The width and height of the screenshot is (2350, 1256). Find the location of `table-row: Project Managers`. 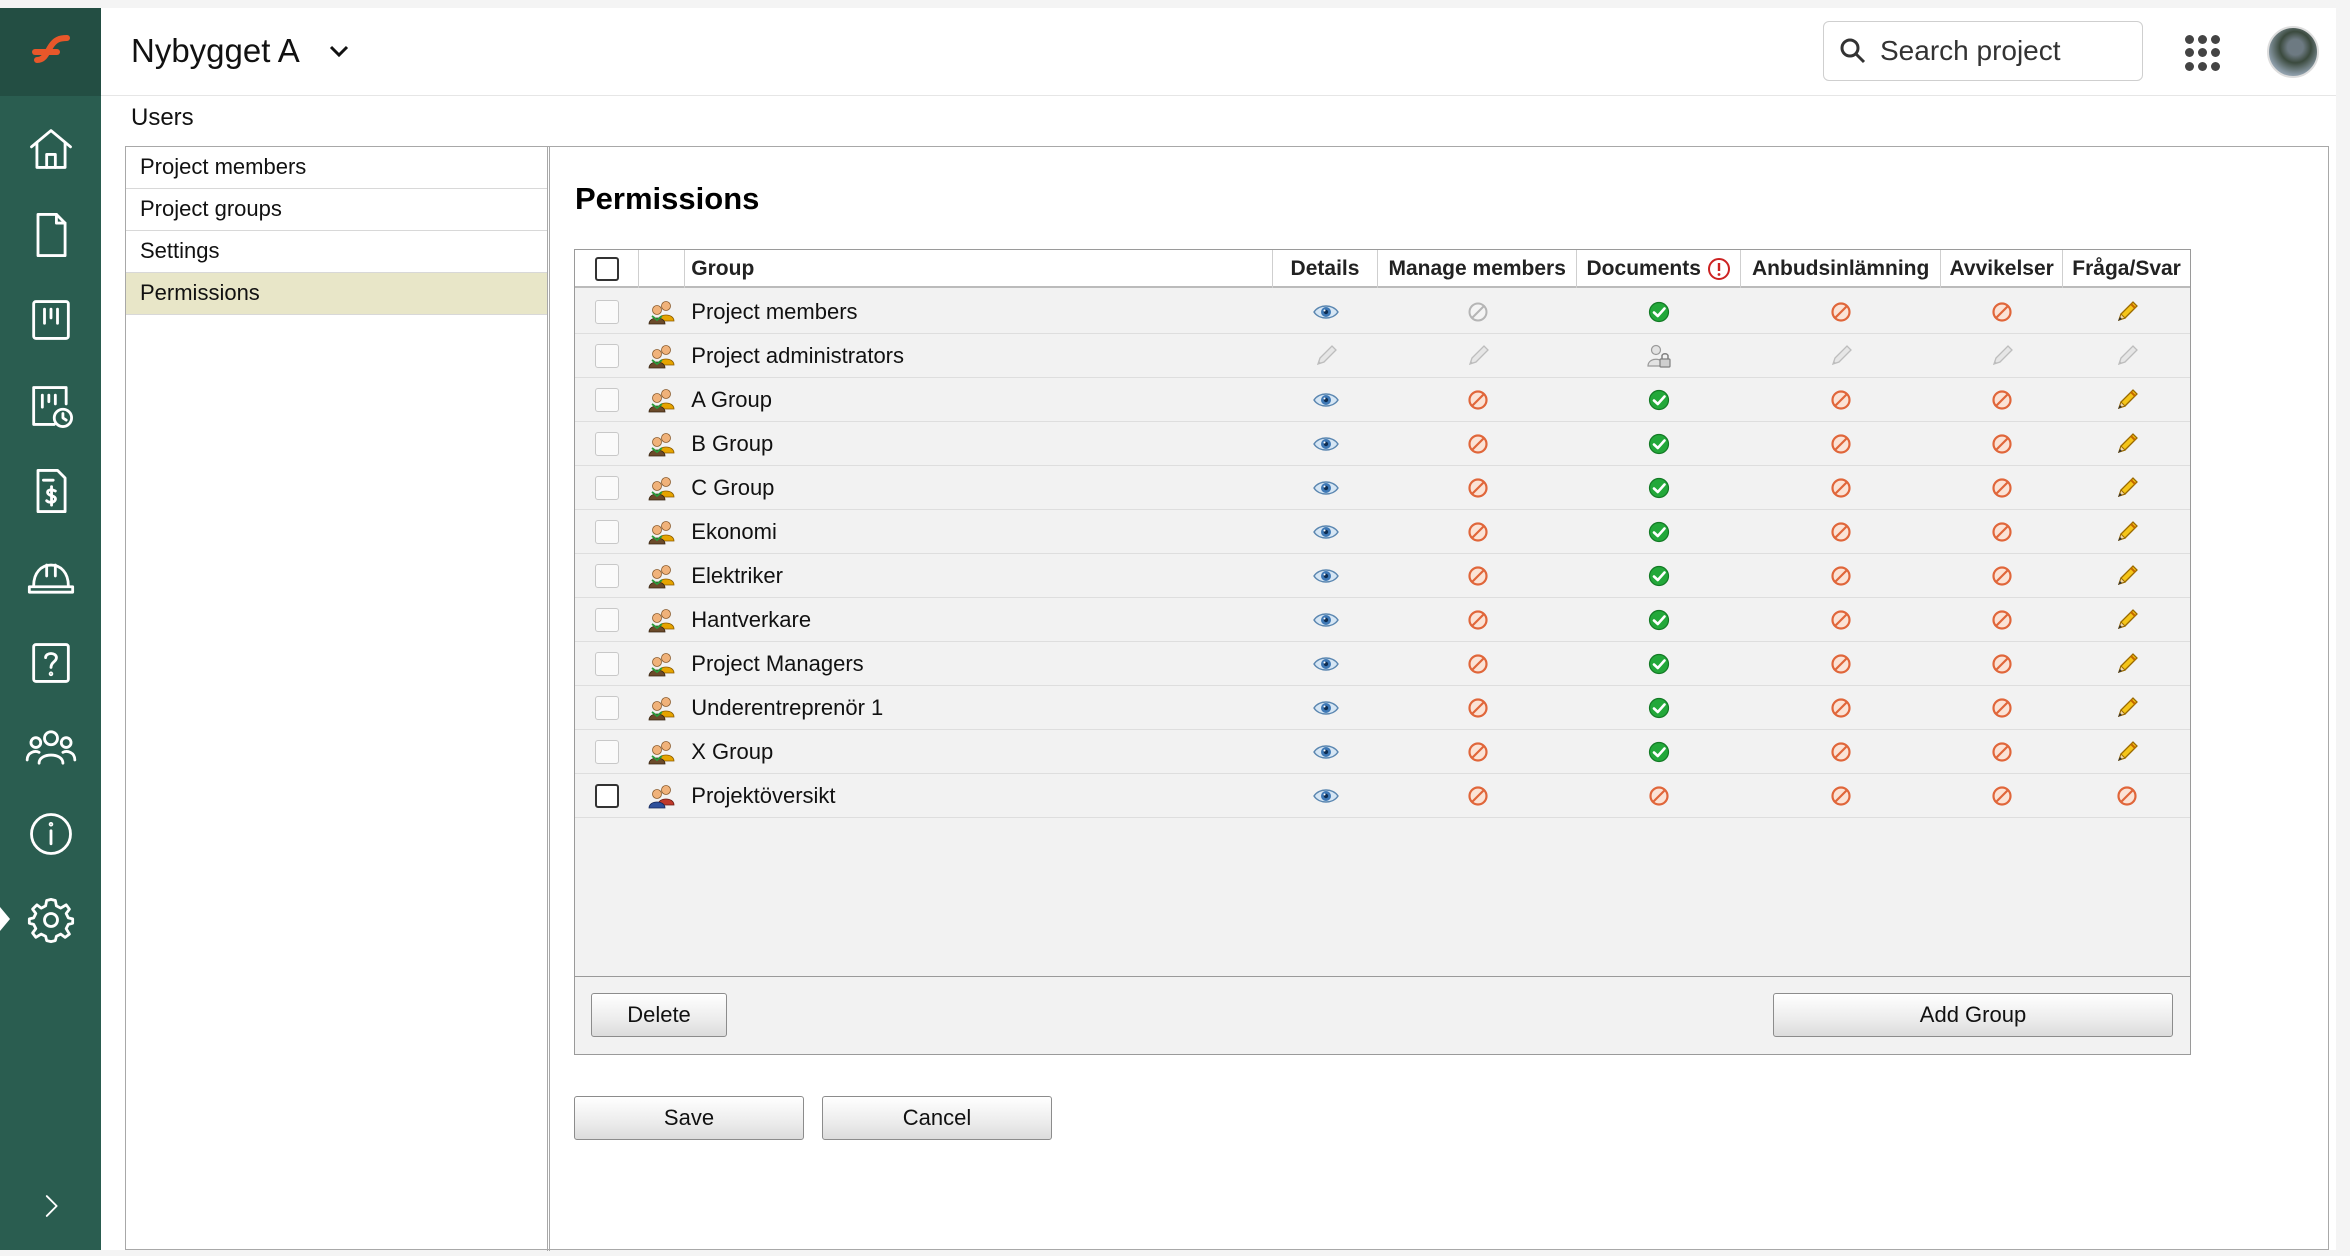

table-row: Project Managers is located at coordinates (1382, 664).